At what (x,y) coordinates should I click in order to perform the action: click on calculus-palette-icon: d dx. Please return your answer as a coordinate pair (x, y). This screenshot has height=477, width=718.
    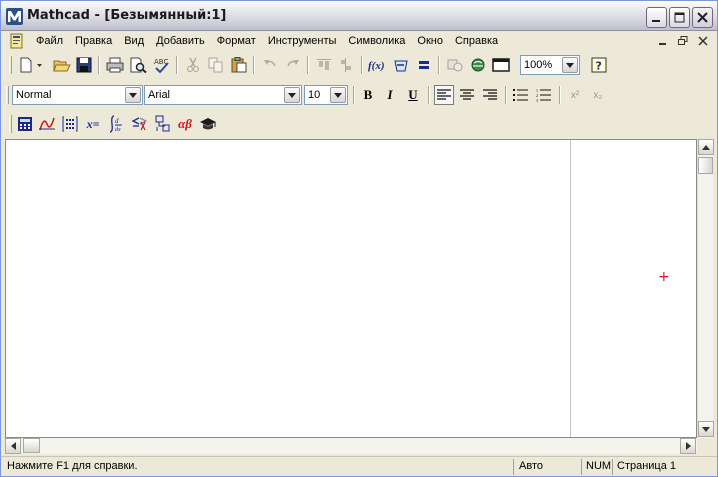
    Looking at the image, I should click on (115, 124).